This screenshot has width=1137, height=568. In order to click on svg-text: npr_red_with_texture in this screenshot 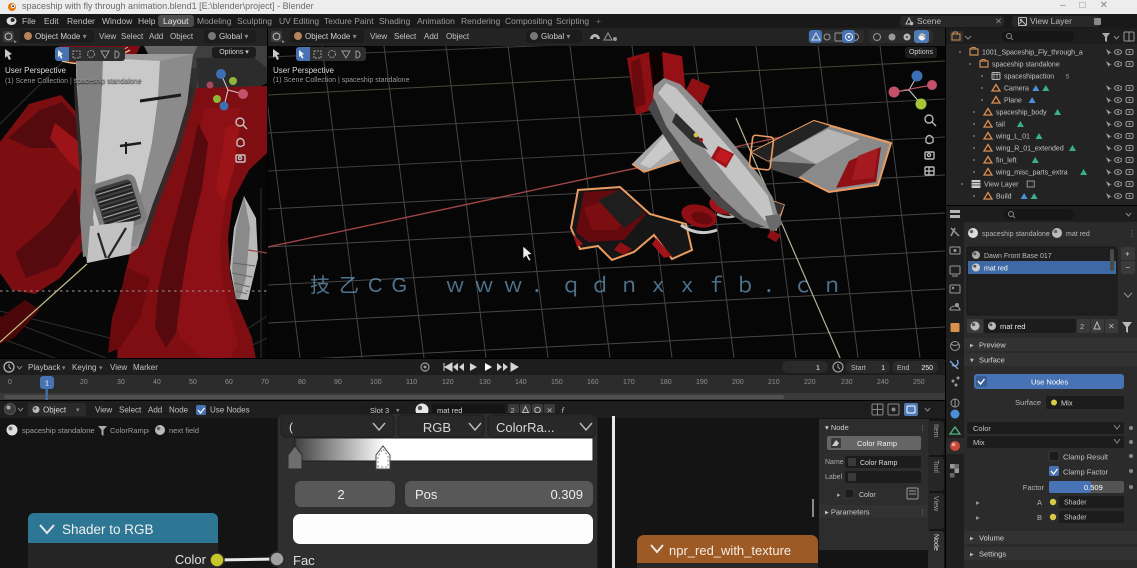, I will do `click(730, 550)`.